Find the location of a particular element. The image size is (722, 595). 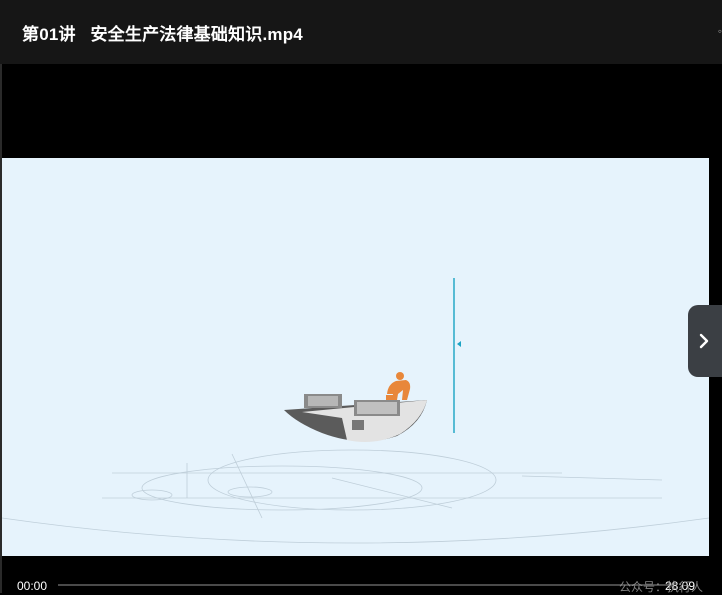

player-controls: 00:00 28:09 公众号：执行人 is located at coordinates (362, 575).